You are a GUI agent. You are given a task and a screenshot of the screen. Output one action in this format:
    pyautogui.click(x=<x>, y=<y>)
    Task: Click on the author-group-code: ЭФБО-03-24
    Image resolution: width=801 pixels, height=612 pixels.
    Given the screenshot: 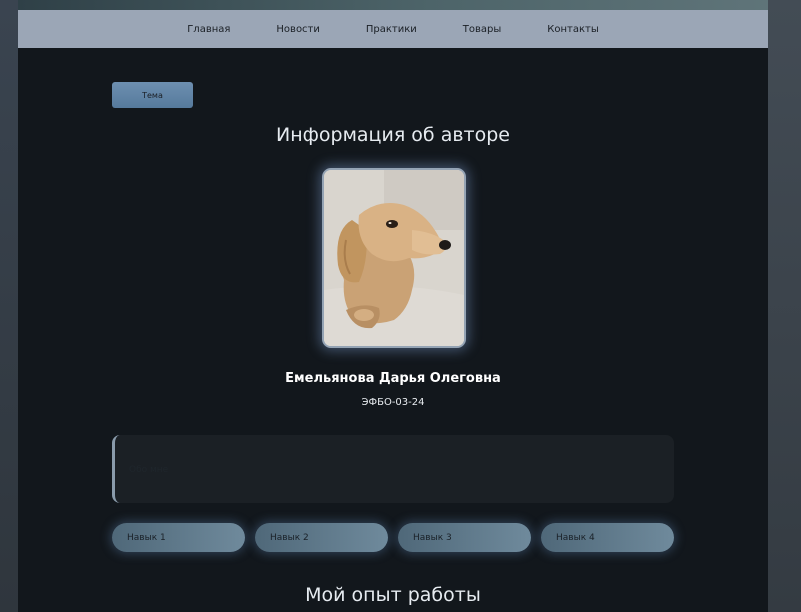 What is the action you would take?
    pyautogui.click(x=393, y=402)
    